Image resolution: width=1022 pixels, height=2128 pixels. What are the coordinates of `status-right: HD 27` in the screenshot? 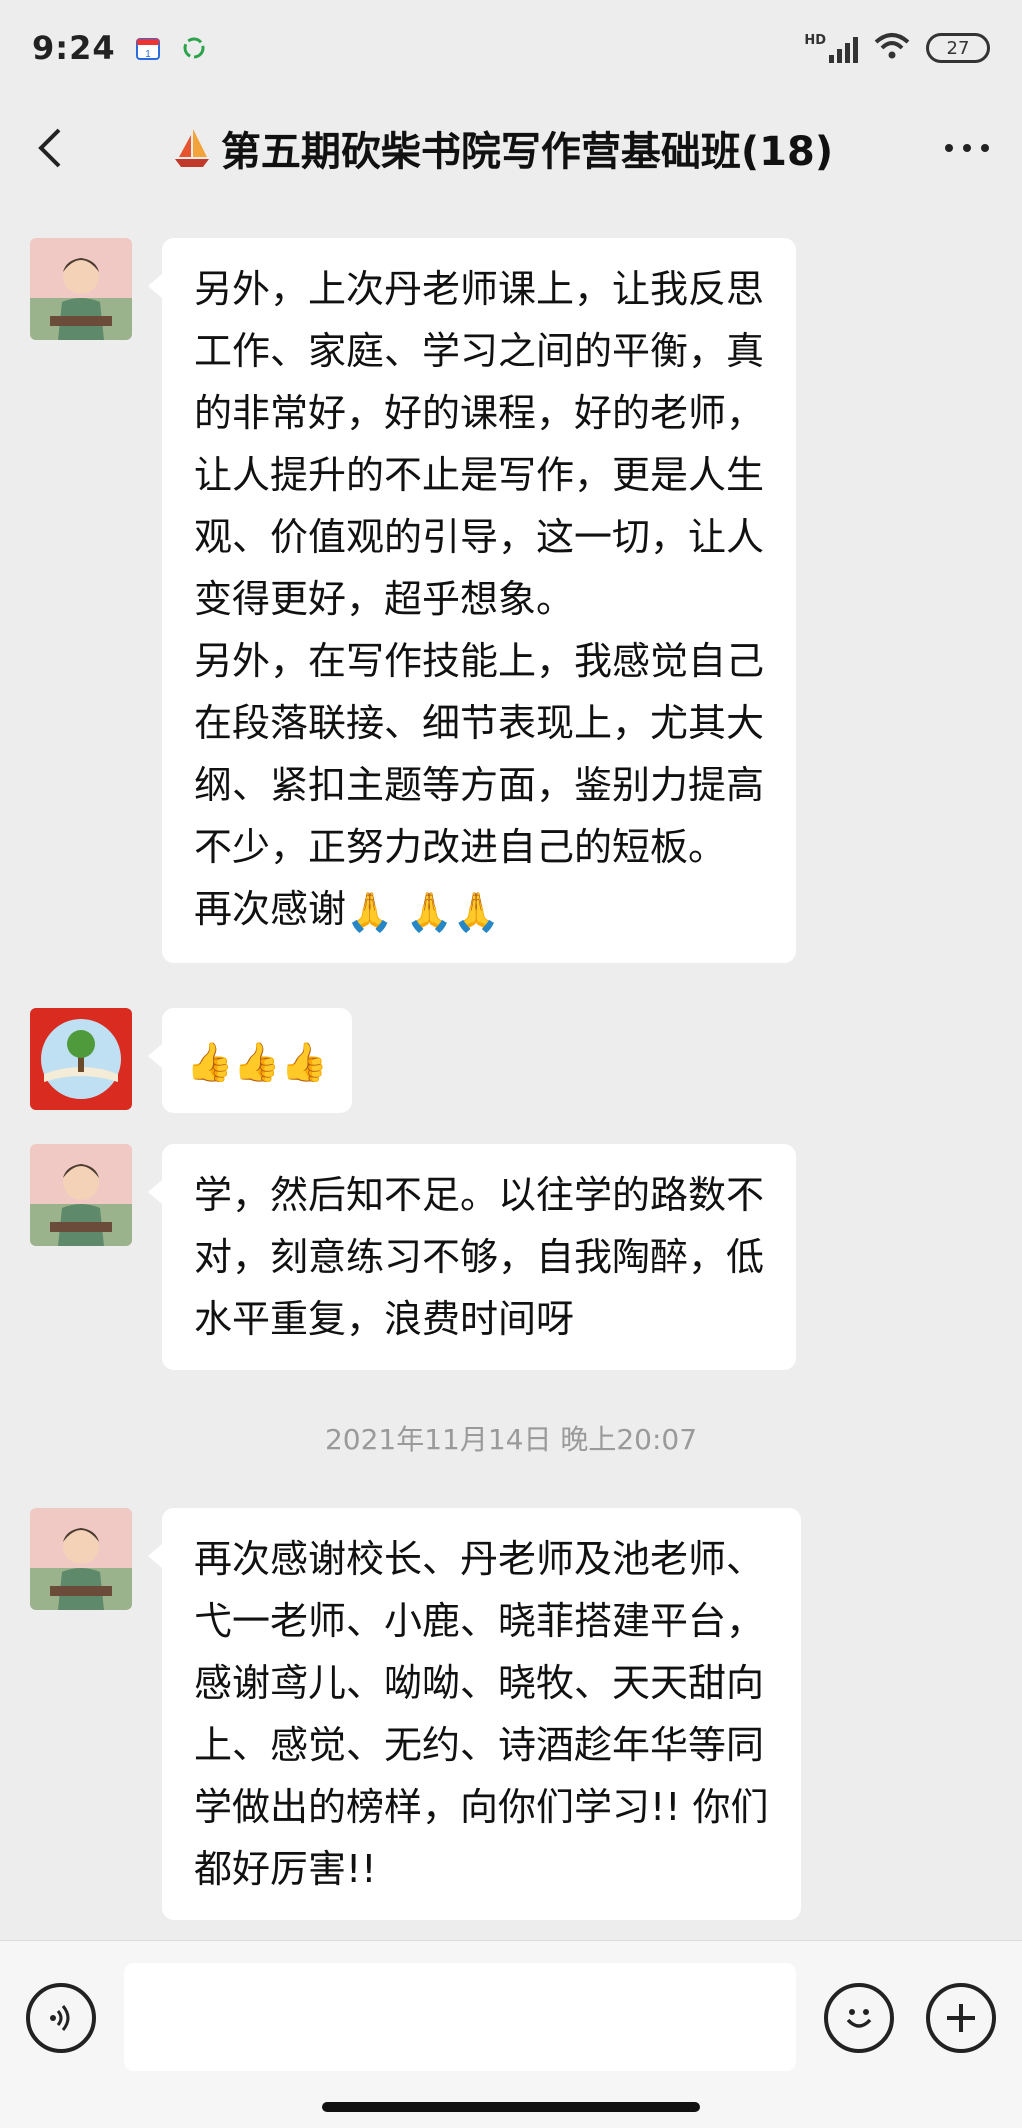 It's located at (897, 48).